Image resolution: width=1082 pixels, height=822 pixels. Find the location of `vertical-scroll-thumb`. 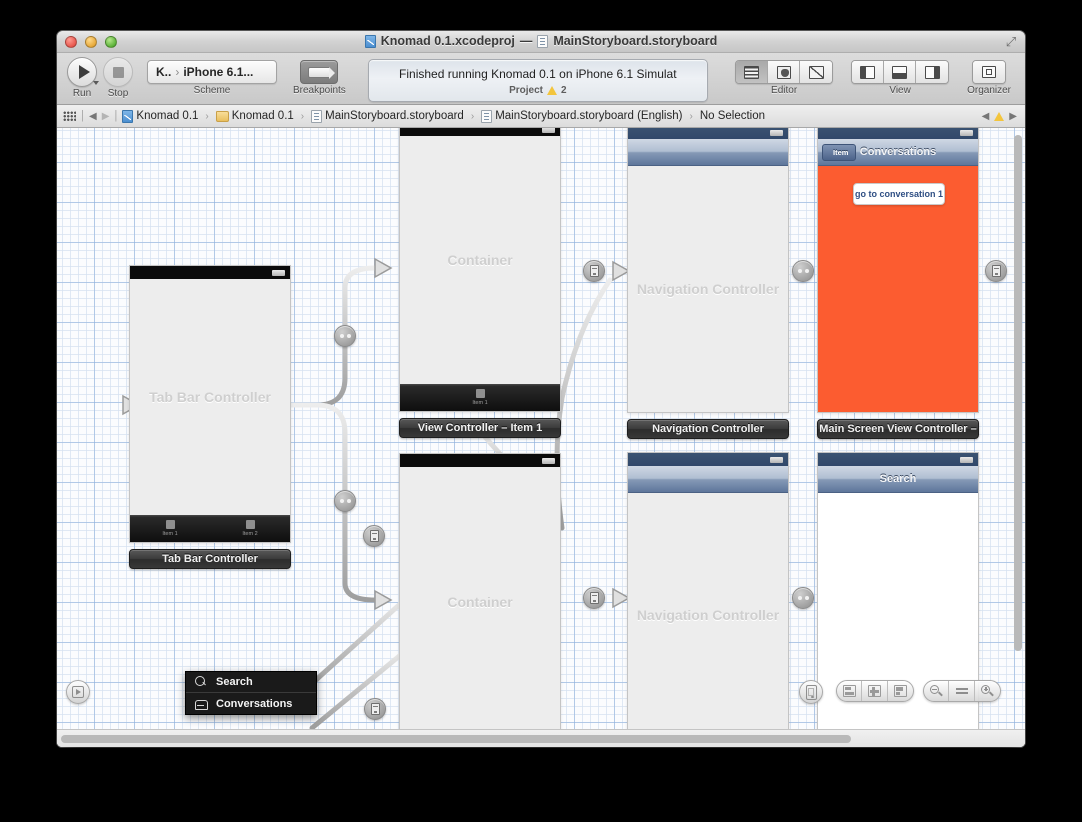

vertical-scroll-thumb is located at coordinates (1018, 393).